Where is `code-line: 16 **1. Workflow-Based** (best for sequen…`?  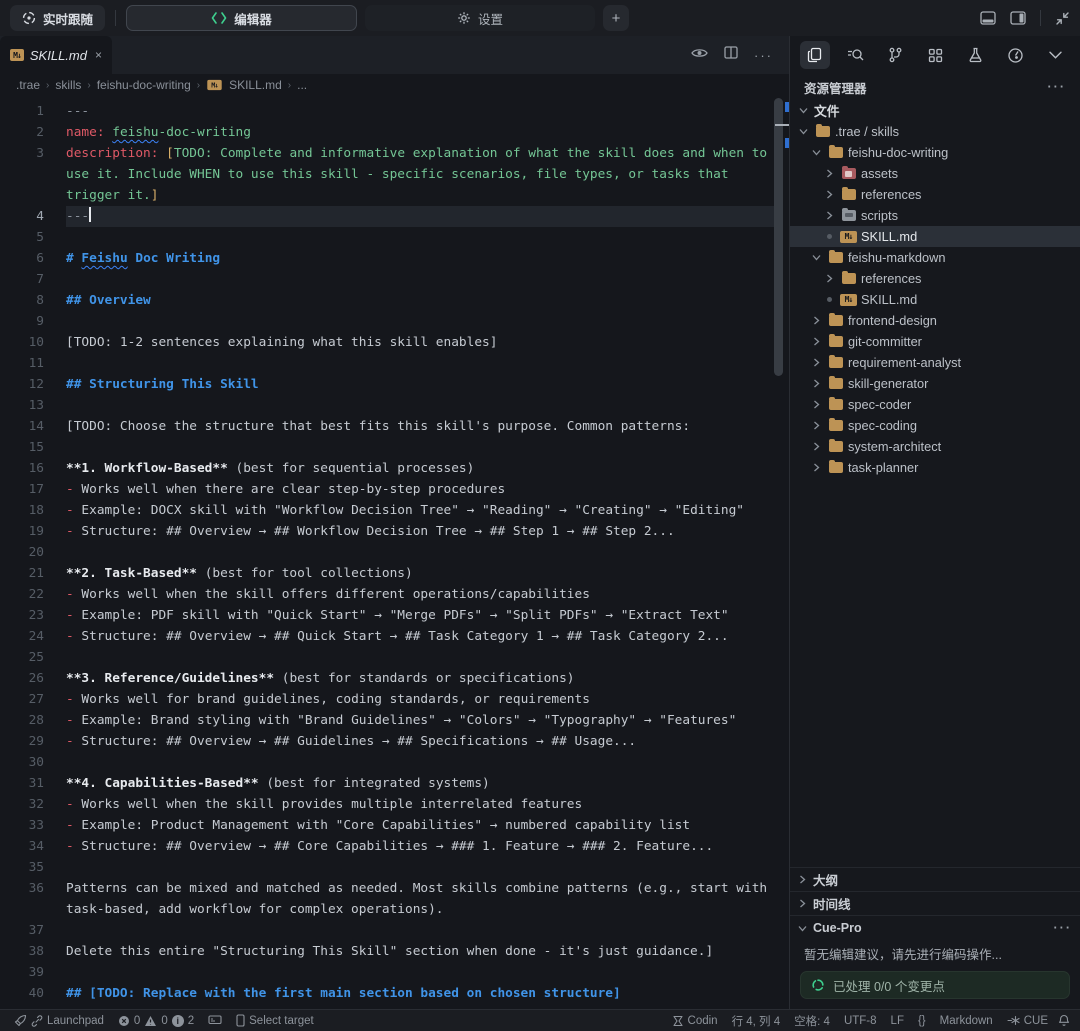
code-line: 16 **1. Workflow-Based** (best for sequen… is located at coordinates (394, 468).